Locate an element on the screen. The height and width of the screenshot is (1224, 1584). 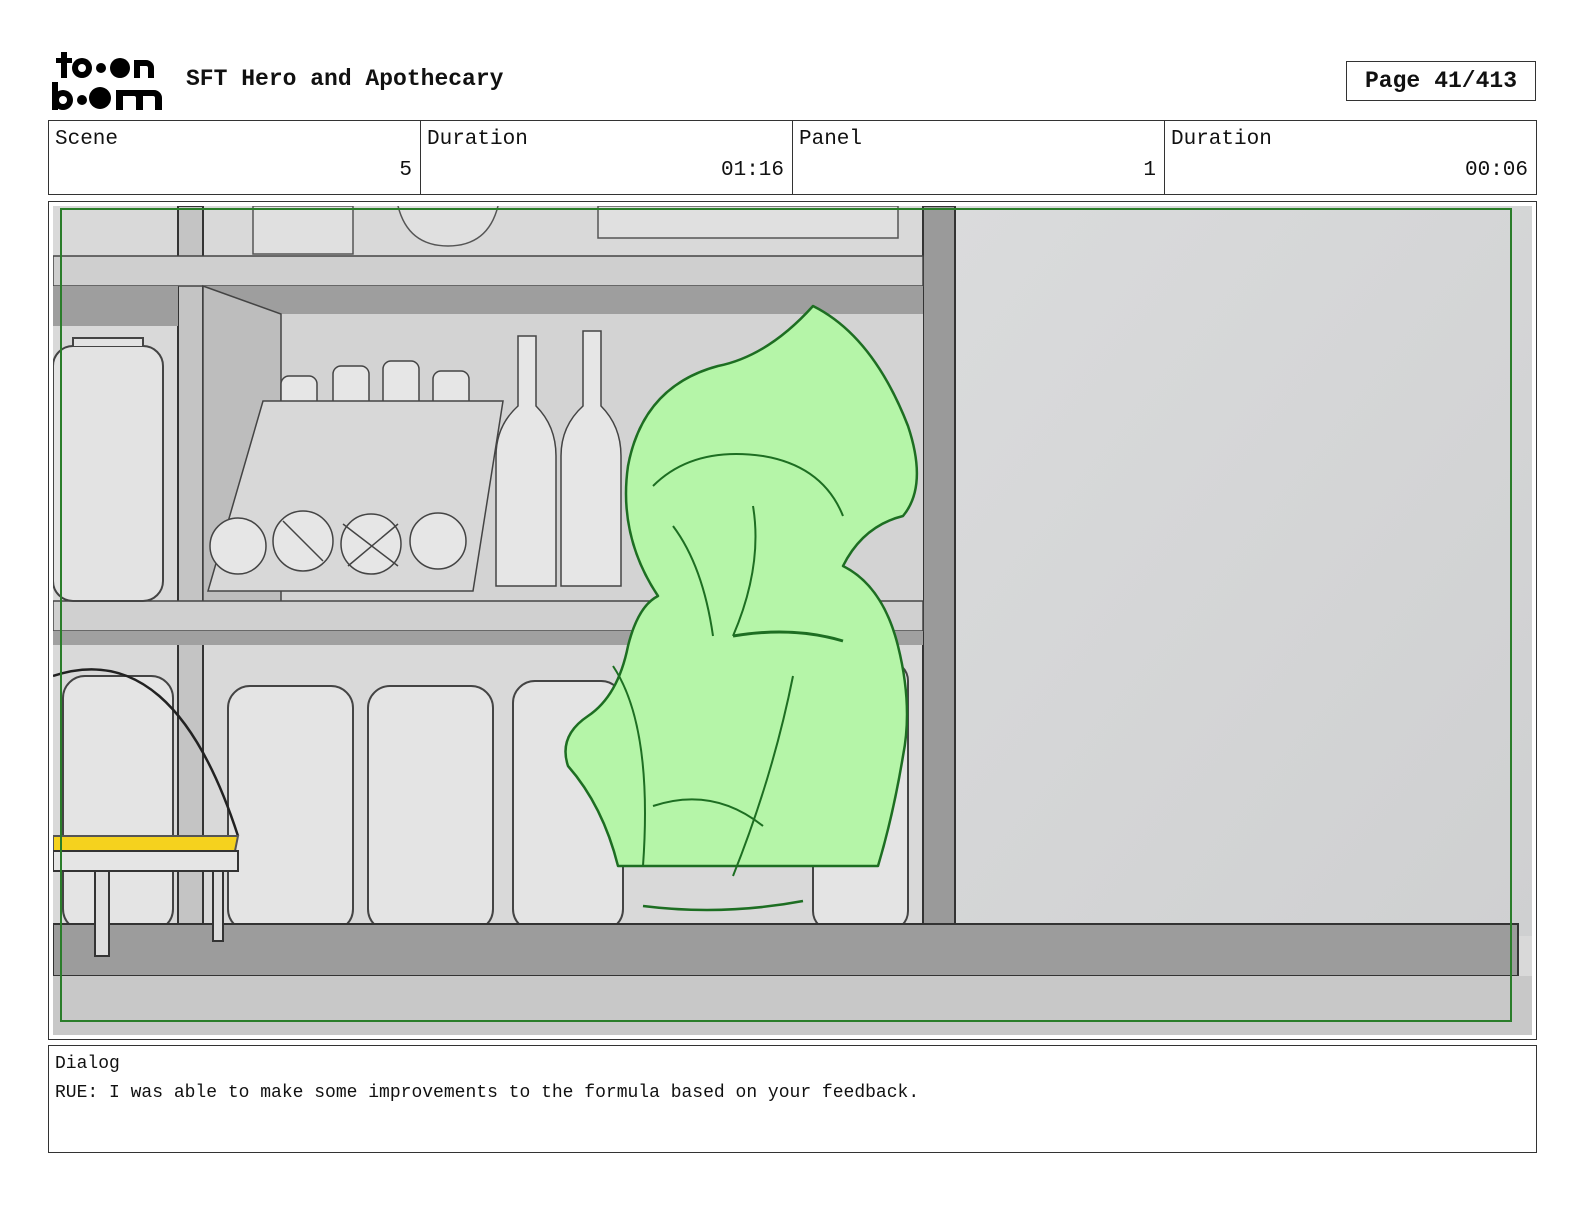
page-indicator: Page 41/413 is located at coordinates (1441, 81).